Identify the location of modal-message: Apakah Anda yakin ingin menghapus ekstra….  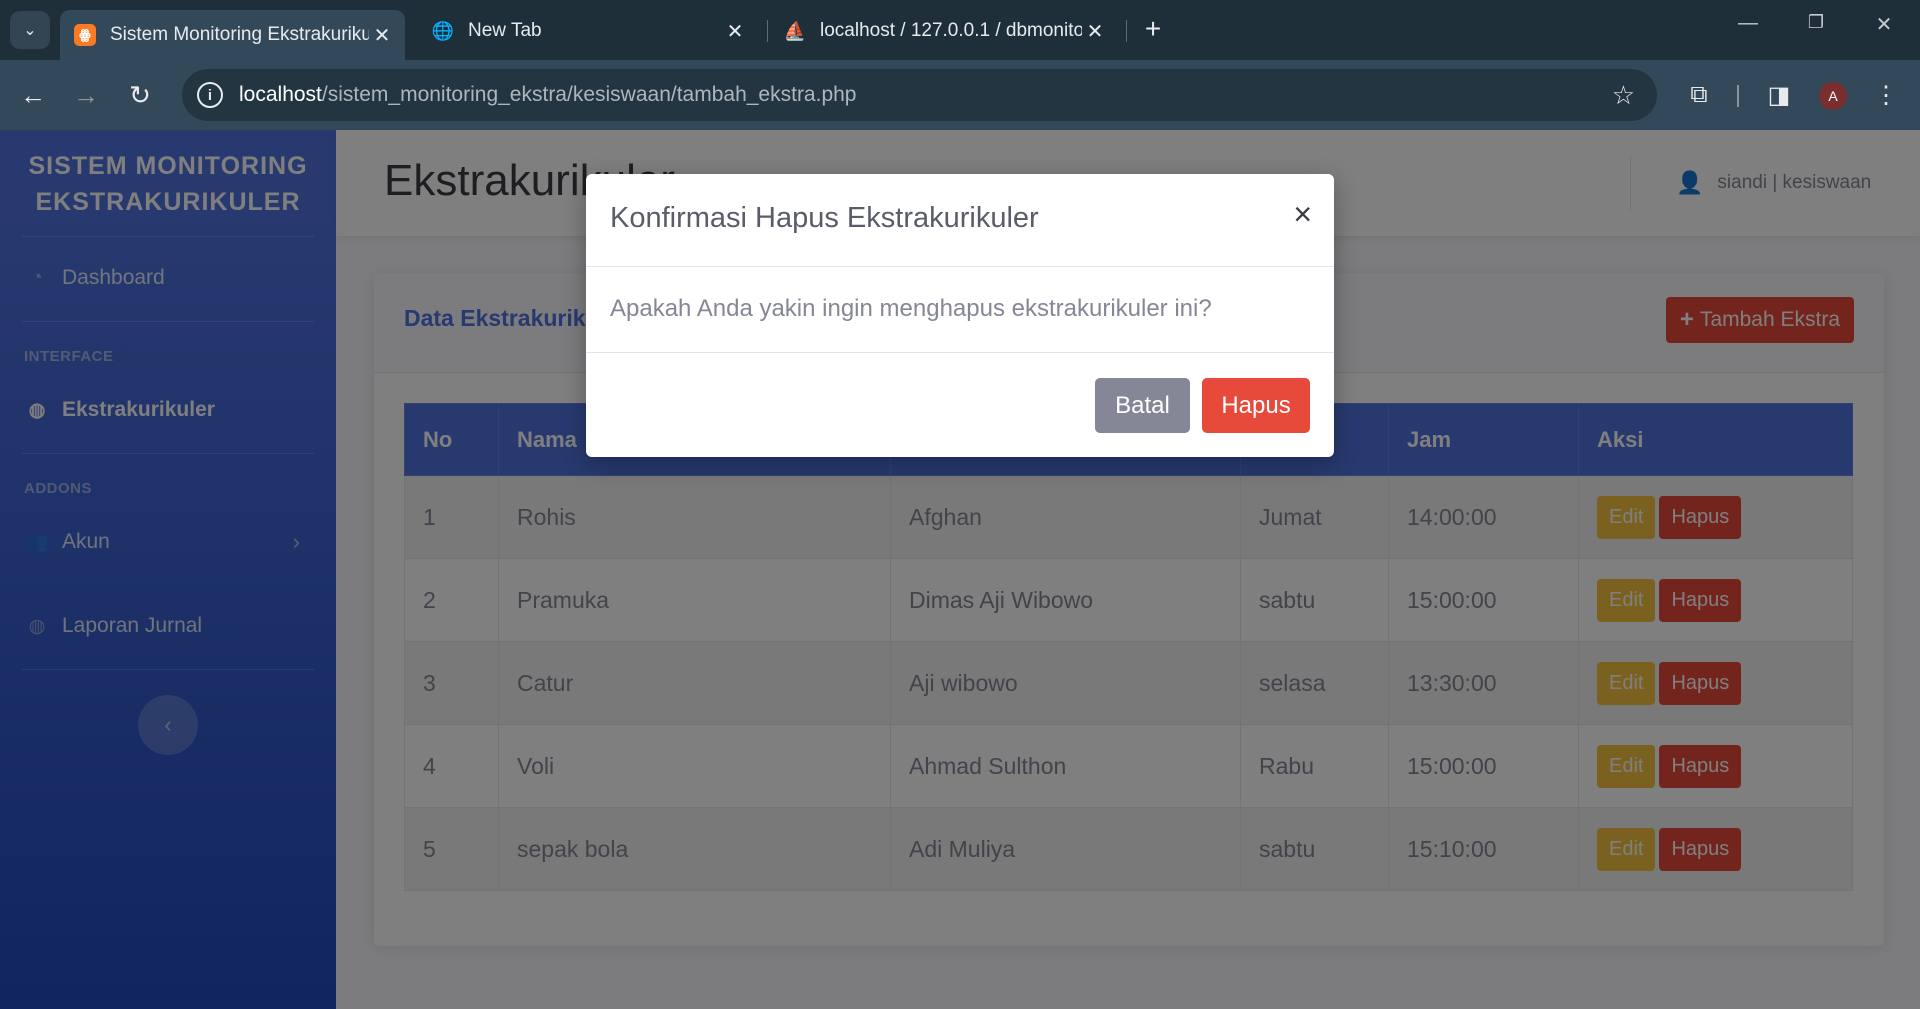
(911, 308).